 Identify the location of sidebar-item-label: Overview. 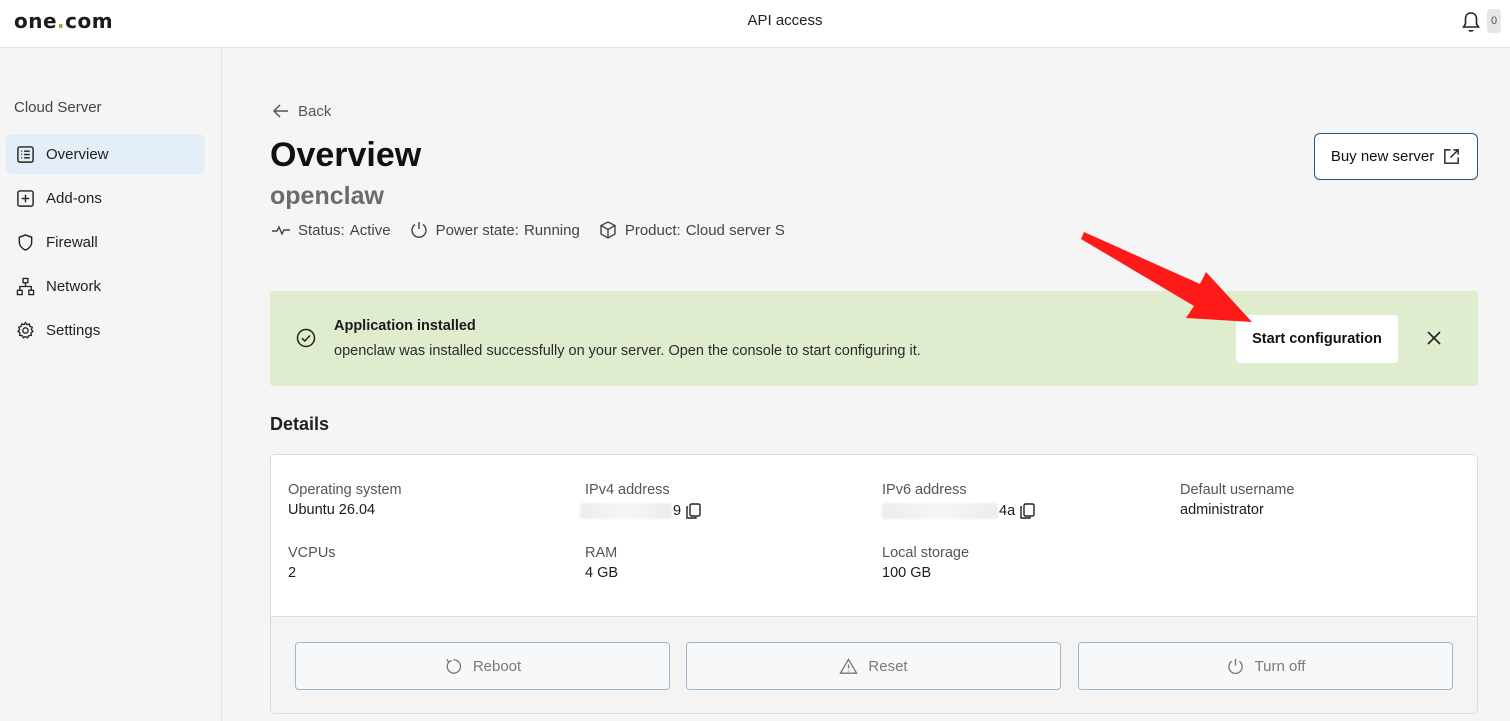
(77, 154).